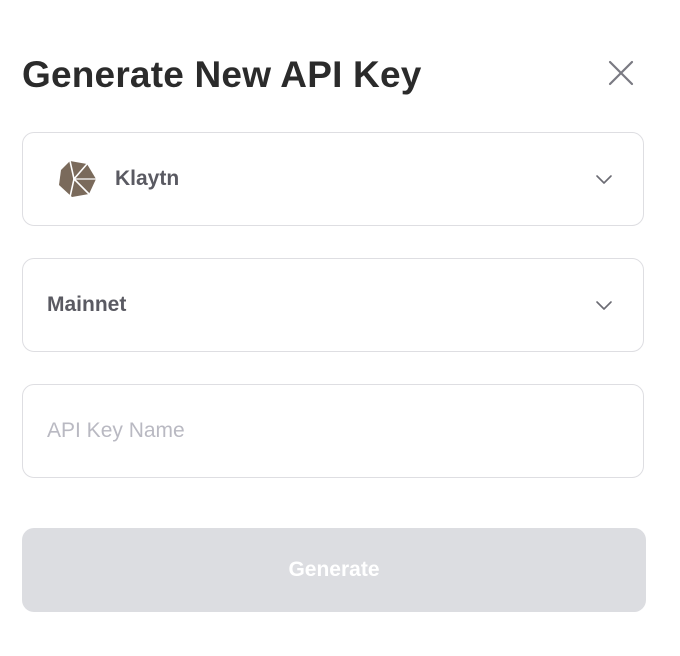  I want to click on close-button, so click(621, 73).